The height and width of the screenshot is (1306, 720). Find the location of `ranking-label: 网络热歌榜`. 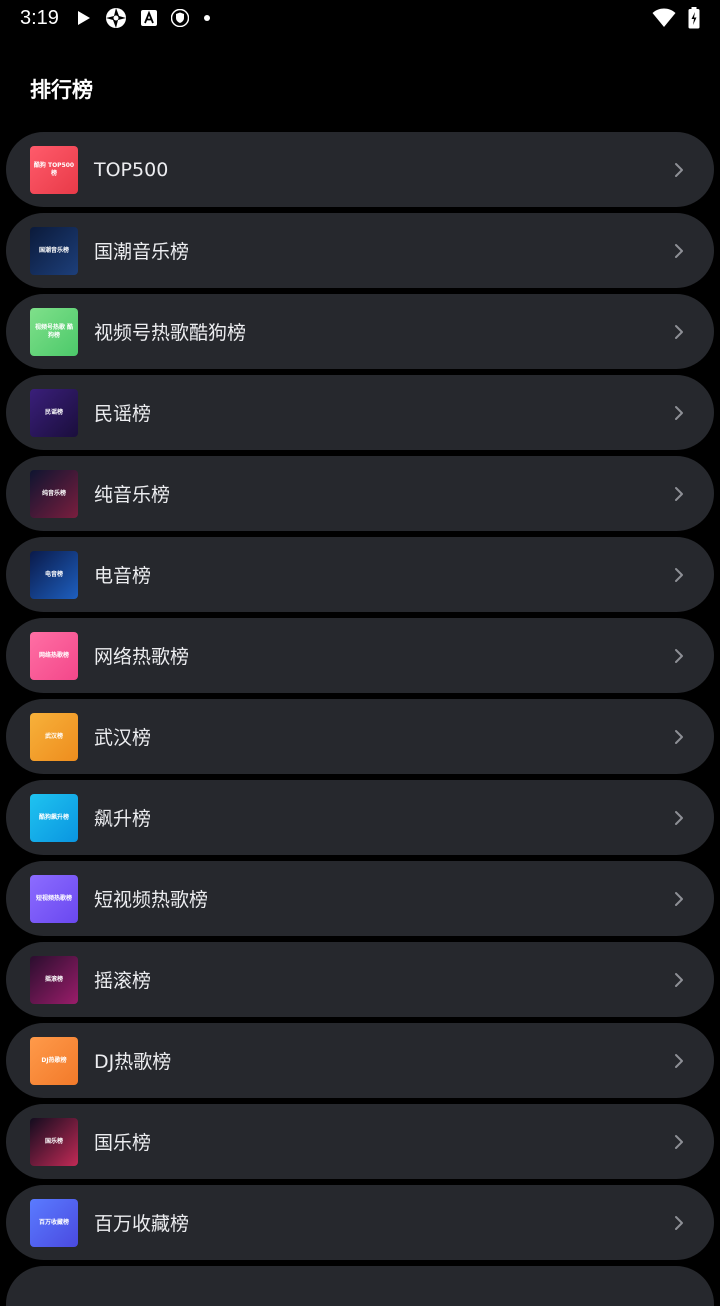

ranking-label: 网络热歌榜 is located at coordinates (142, 657).